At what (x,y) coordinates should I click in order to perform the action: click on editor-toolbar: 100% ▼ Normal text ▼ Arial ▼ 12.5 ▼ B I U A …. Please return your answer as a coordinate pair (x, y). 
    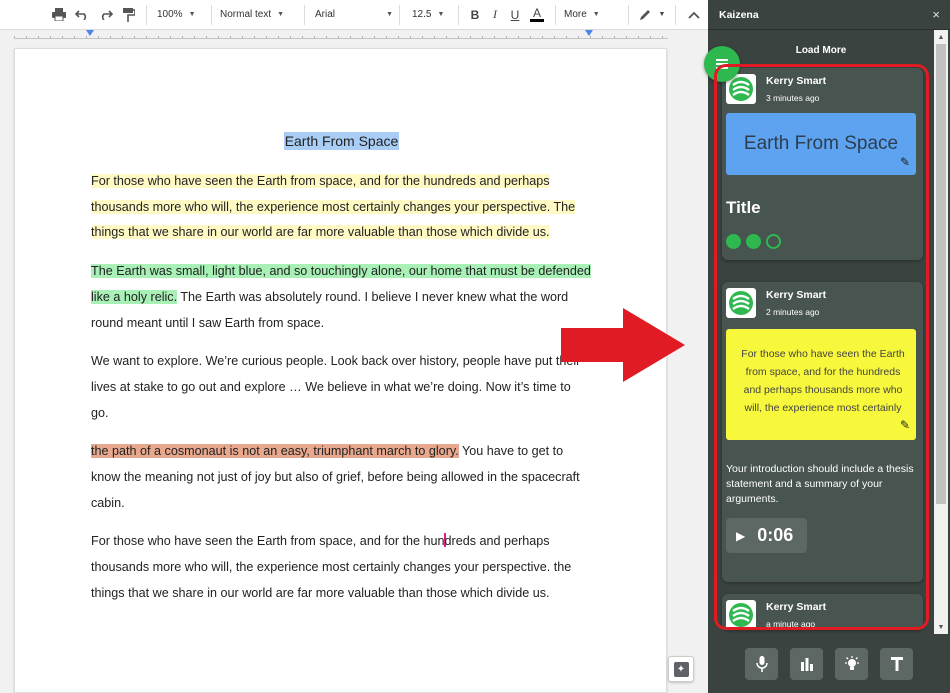
    Looking at the image, I should click on (354, 15).